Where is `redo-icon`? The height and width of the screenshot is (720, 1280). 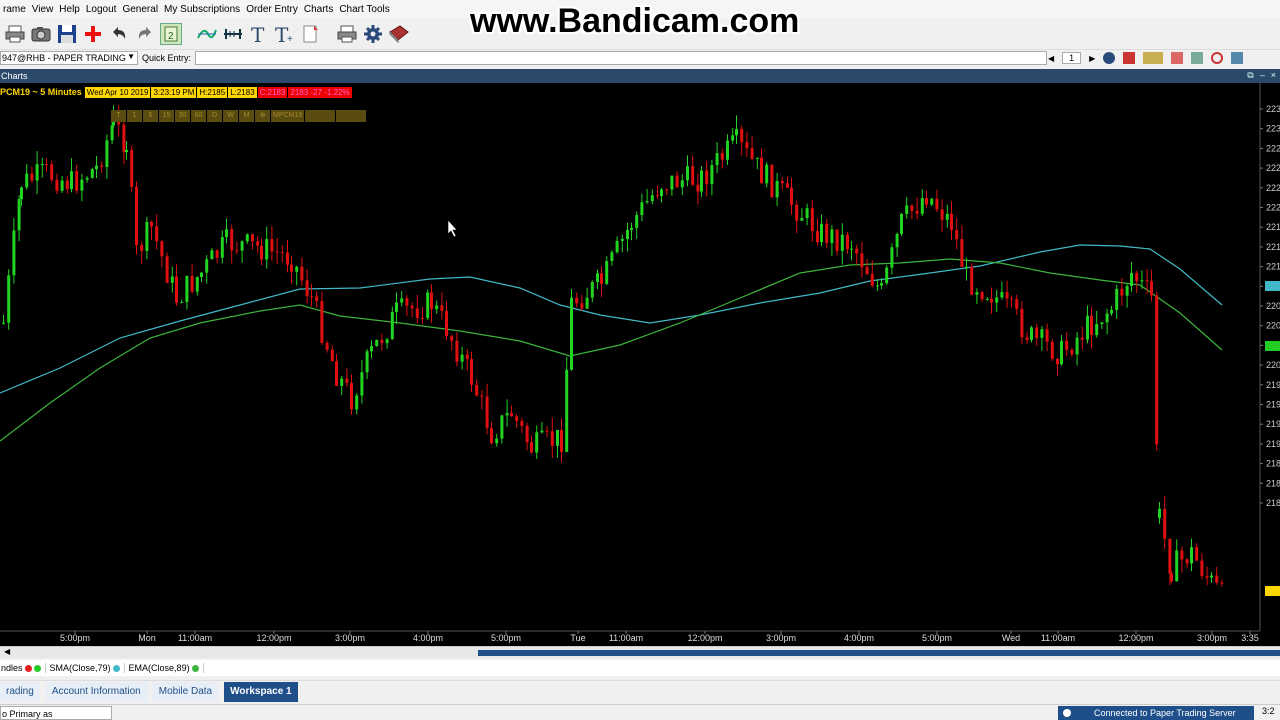
redo-icon is located at coordinates (145, 34).